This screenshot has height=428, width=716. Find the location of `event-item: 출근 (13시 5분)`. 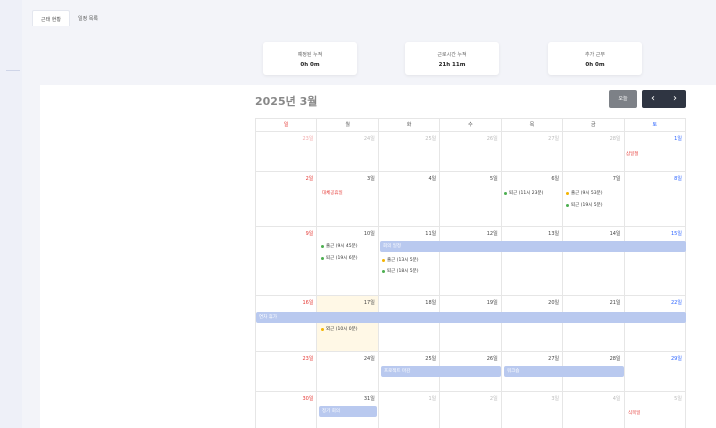

event-item: 출근 (13시 5분) is located at coordinates (400, 260).